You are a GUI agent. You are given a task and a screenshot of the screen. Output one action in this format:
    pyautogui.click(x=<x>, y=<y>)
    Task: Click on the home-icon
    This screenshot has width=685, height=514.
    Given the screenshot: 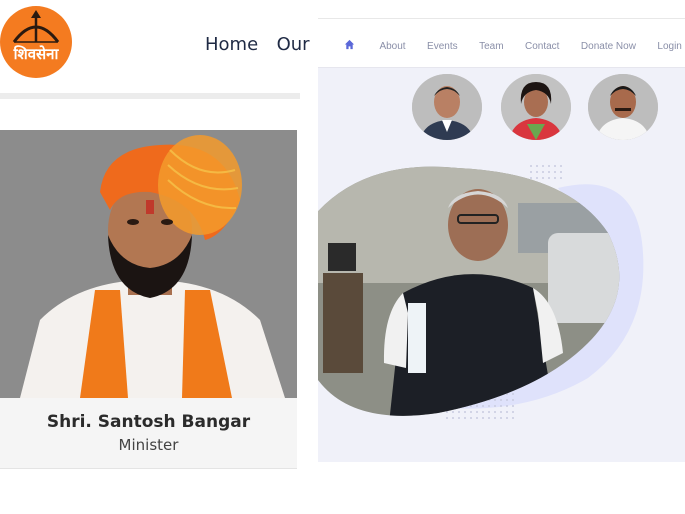 What is the action you would take?
    pyautogui.click(x=349, y=45)
    